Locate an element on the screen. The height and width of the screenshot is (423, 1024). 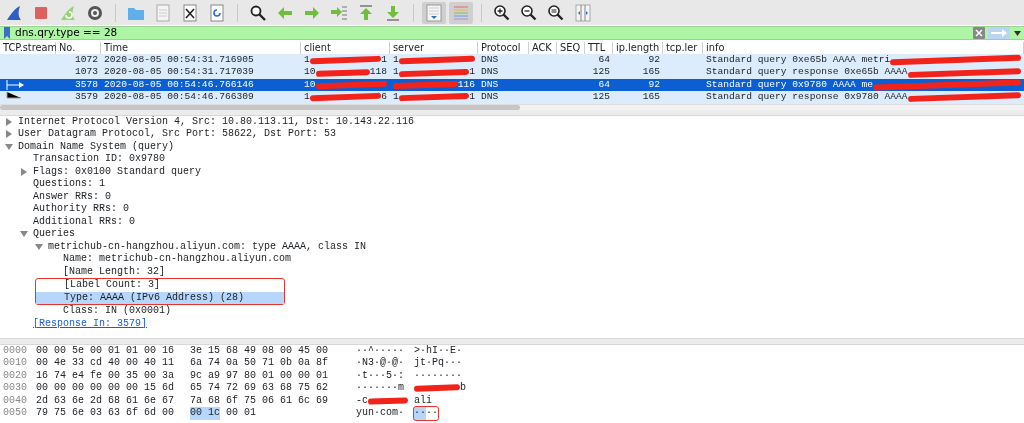
tree-item: User Datagram Protocol, Src Port: 58622, Dst Port: 53 is located at coordinates (177, 134).